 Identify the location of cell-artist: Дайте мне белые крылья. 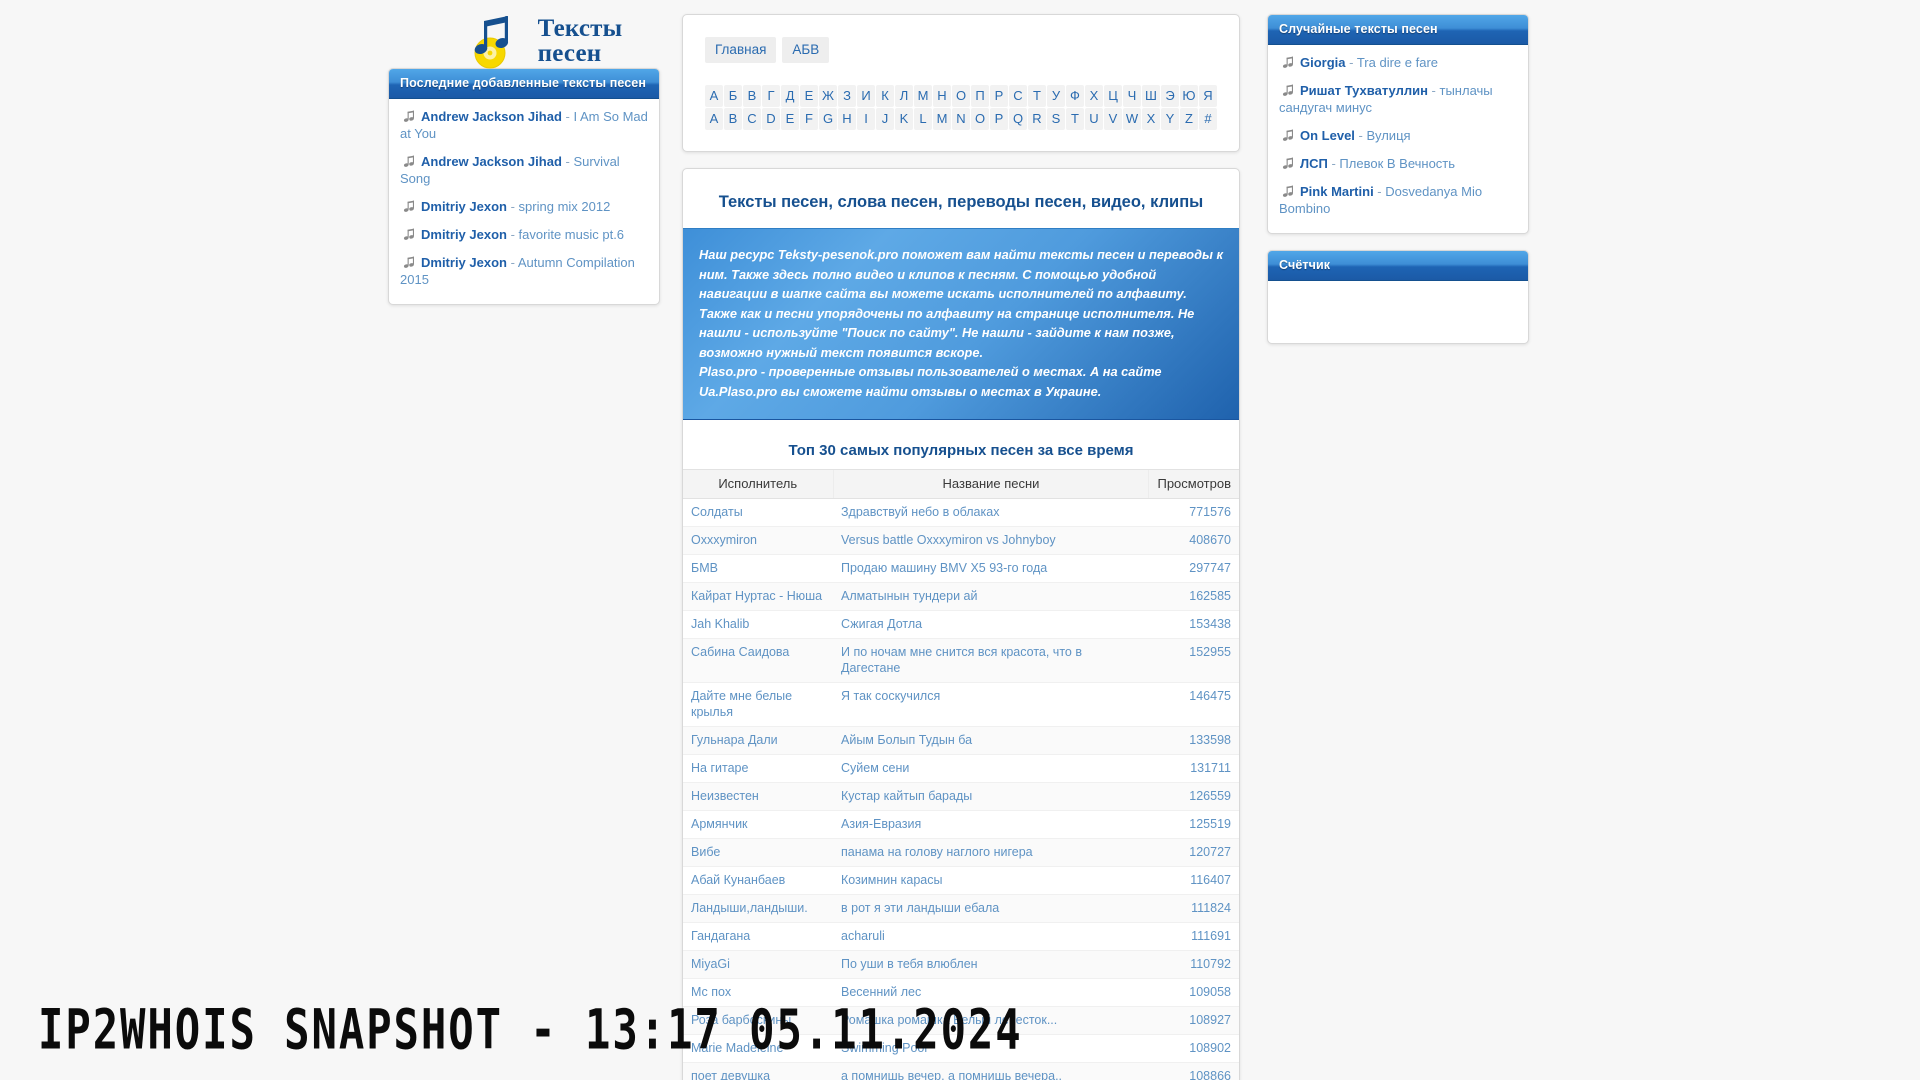
(758, 704).